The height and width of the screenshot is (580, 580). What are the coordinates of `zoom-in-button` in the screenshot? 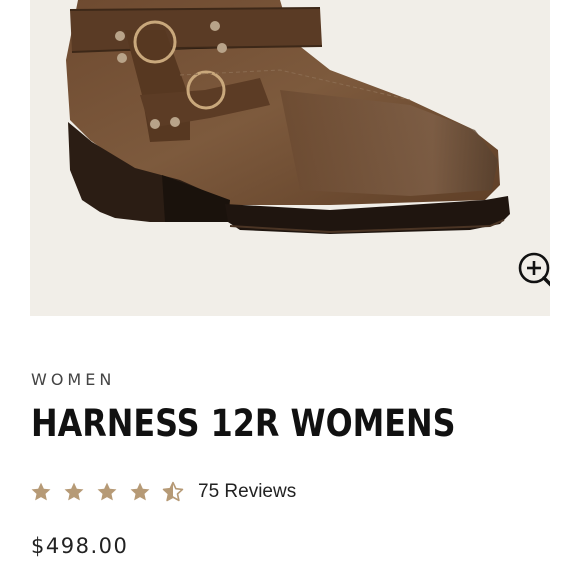 It's located at (533, 272).